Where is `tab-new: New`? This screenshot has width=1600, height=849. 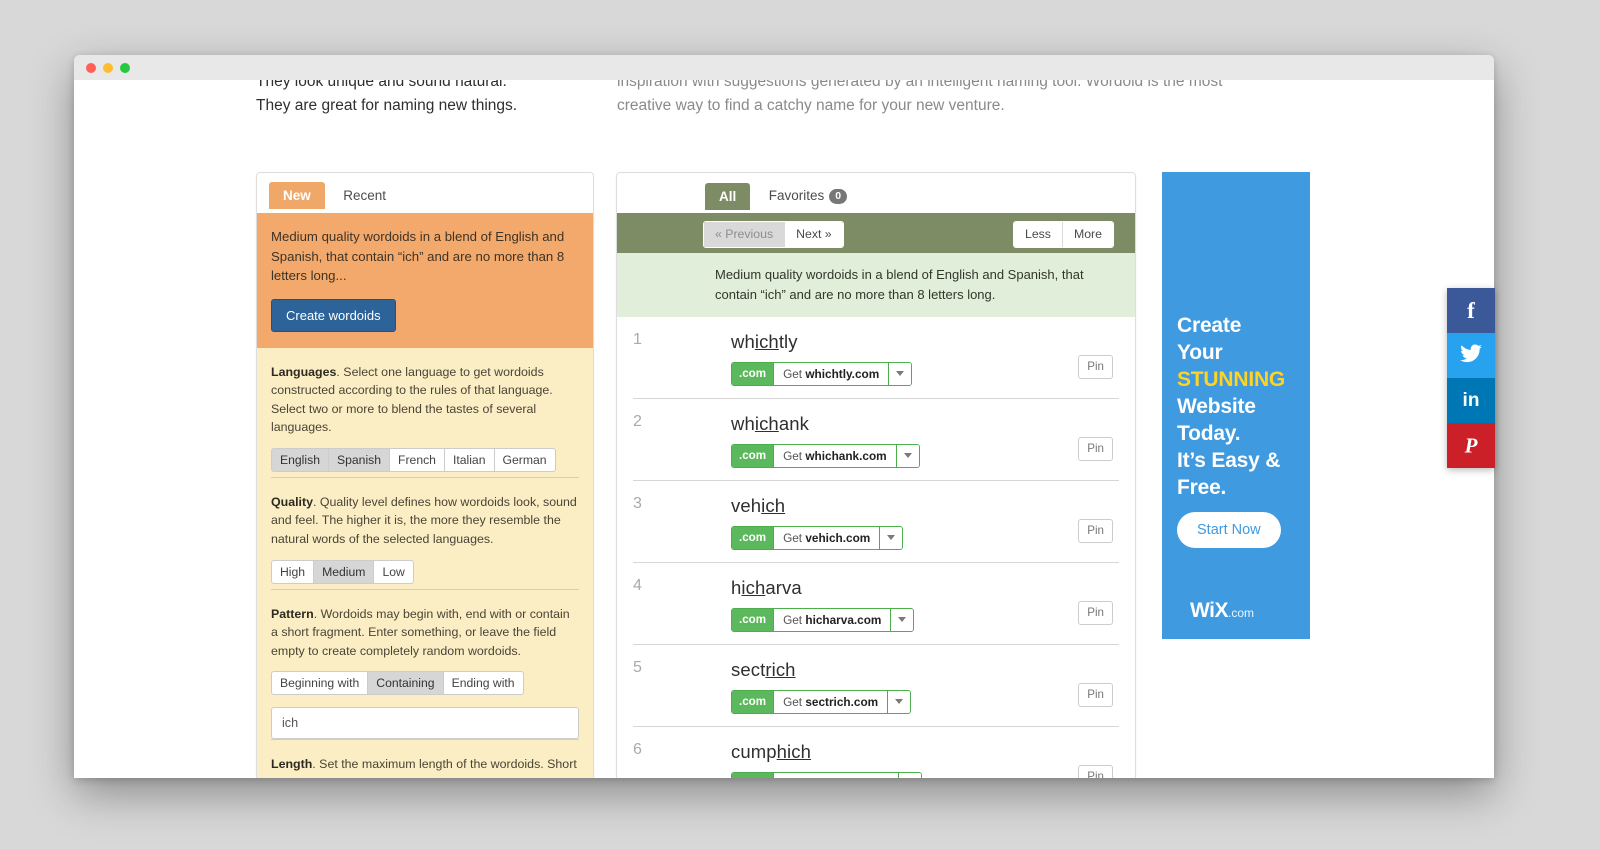 tab-new: New is located at coordinates (297, 195).